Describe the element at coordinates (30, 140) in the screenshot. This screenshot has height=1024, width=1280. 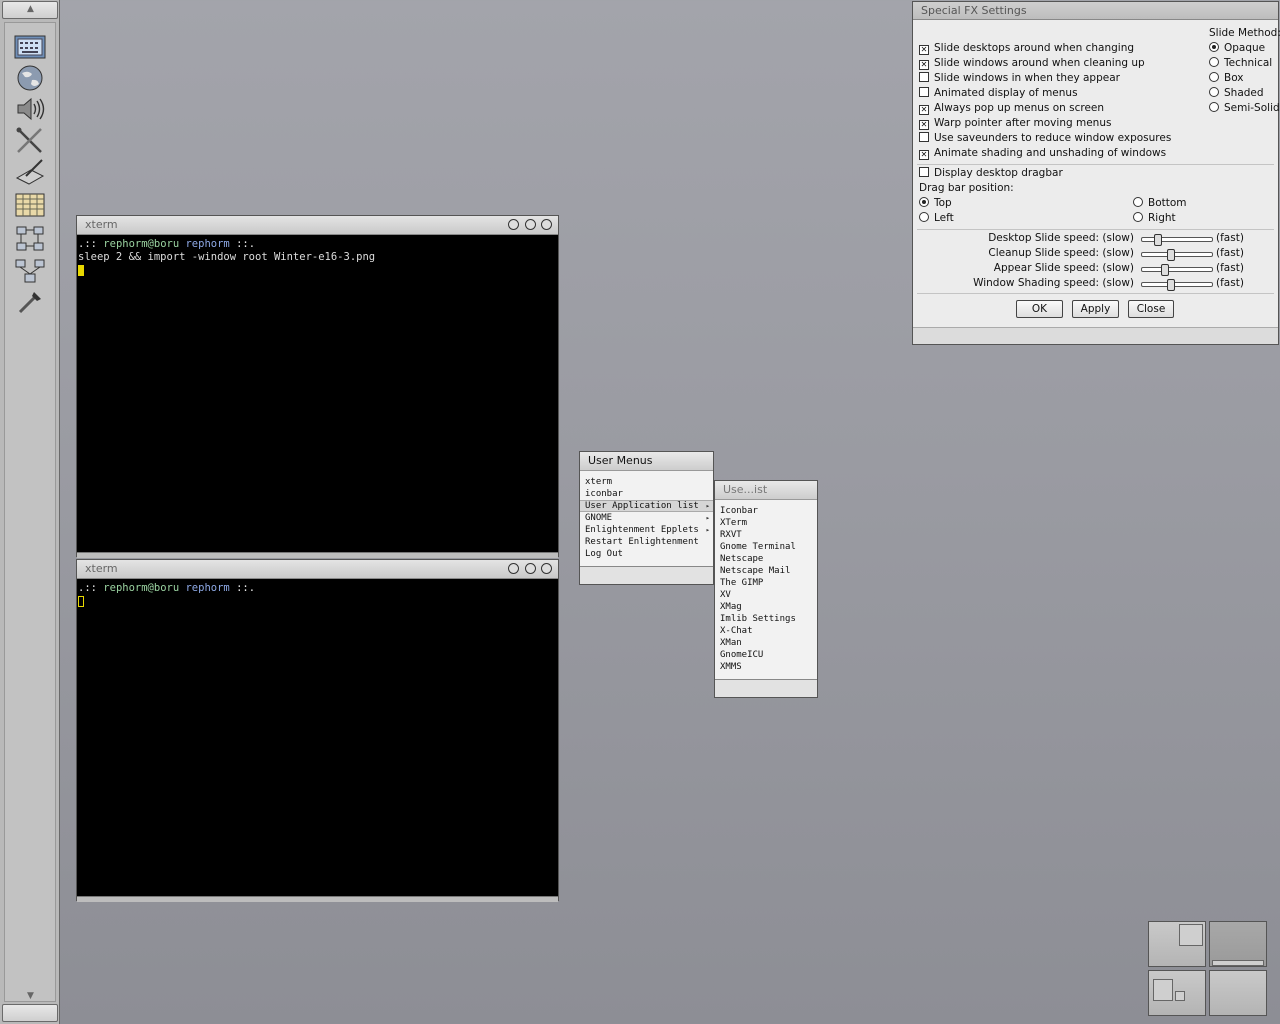
I see `tools-icon` at that location.